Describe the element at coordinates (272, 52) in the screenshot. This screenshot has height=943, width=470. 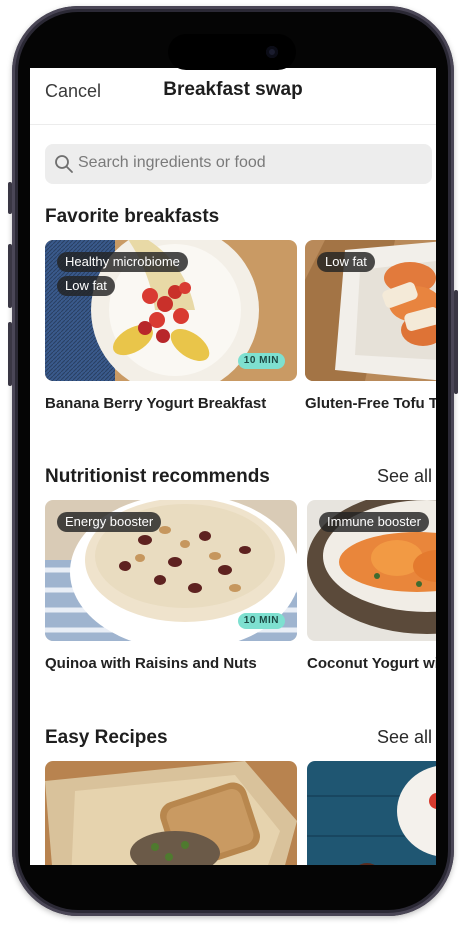
I see `camera-icon` at that location.